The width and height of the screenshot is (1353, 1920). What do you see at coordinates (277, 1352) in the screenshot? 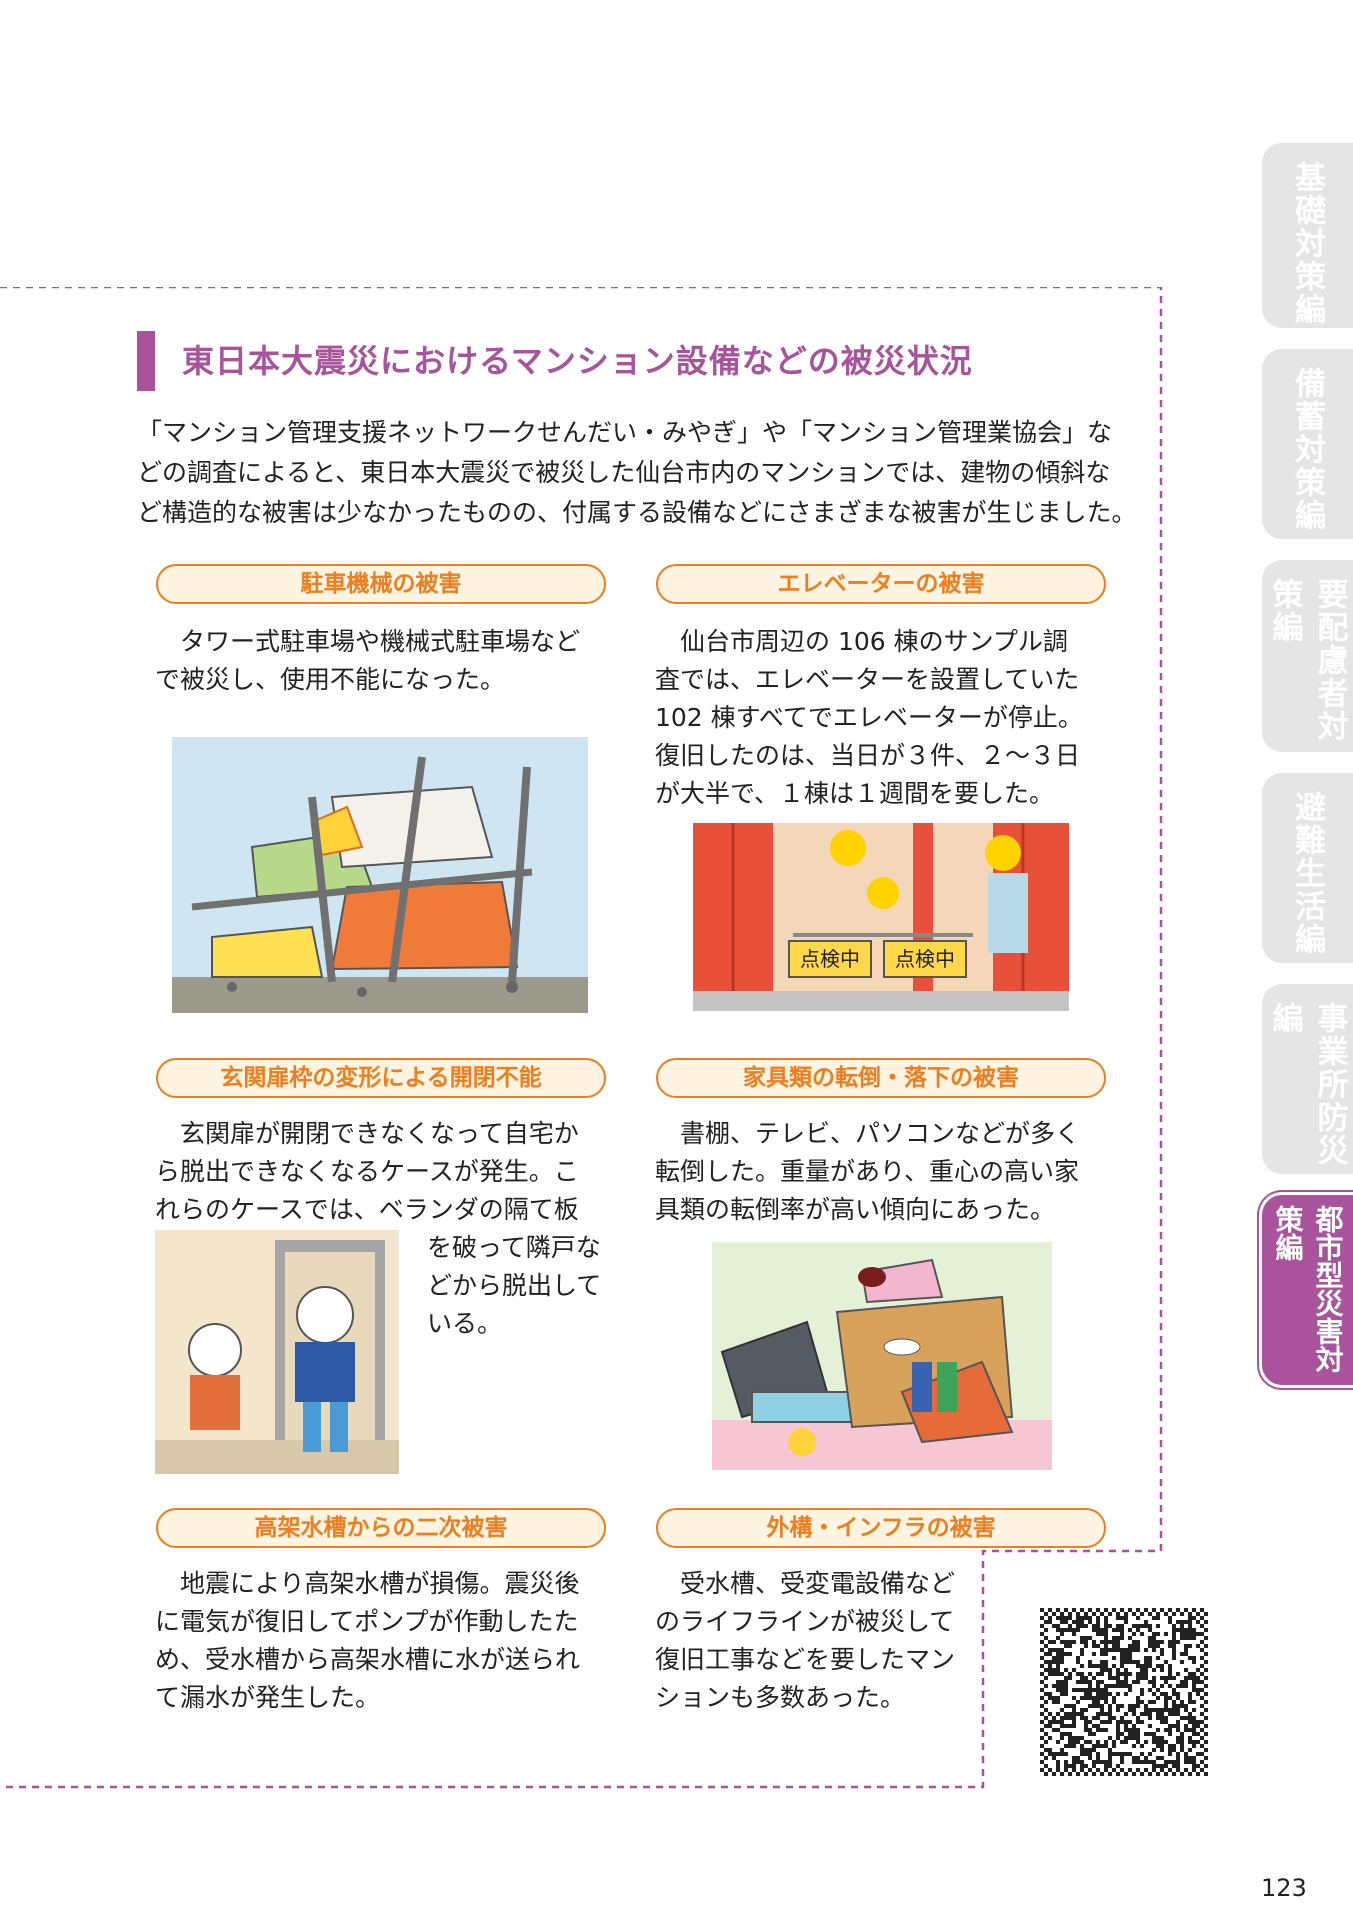
I see `door-escape-illustration` at bounding box center [277, 1352].